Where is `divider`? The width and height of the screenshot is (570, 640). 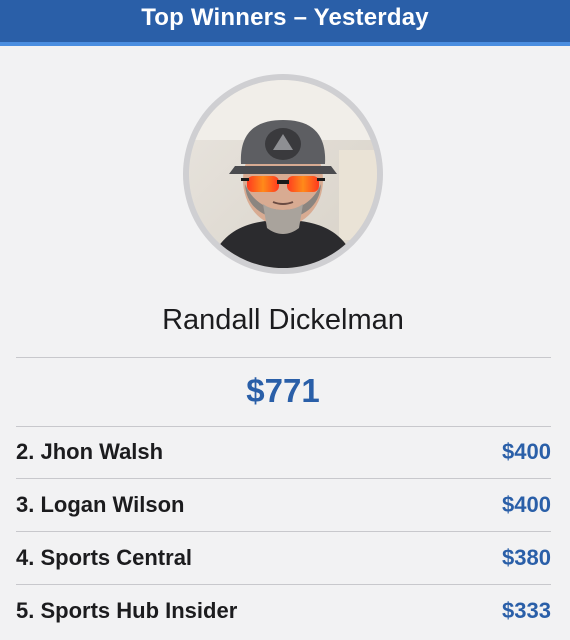 divider is located at coordinates (283, 357).